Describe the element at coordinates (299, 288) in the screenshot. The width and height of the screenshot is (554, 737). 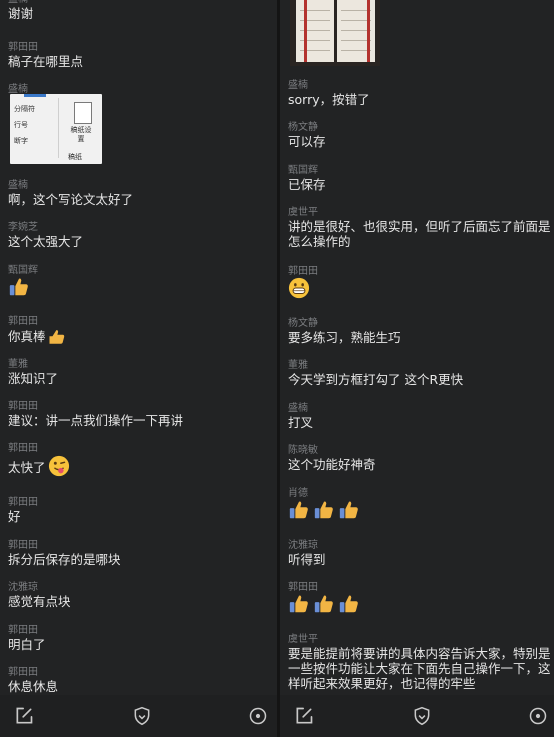
I see `grinning-face-icon` at that location.